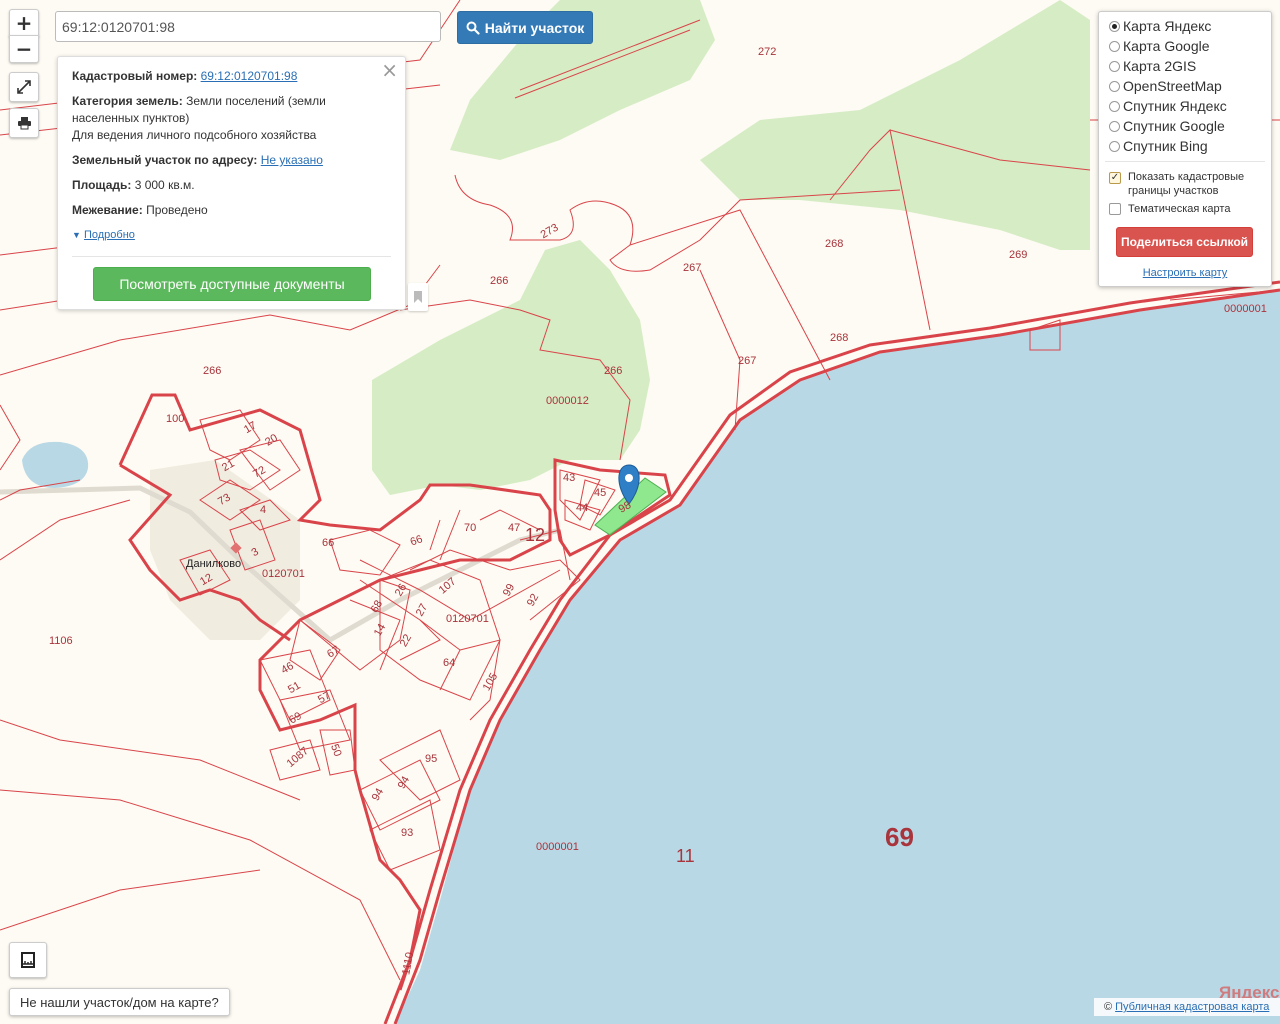  I want to click on parcel-label: 93, so click(407, 833).